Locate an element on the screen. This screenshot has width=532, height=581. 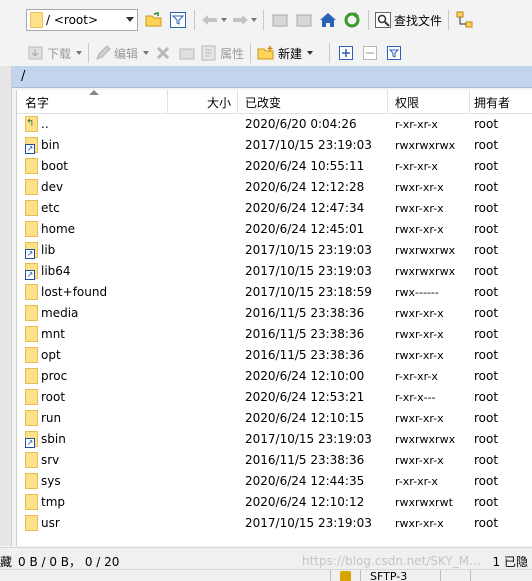
column-header-permissions: 权限 is located at coordinates (407, 102).